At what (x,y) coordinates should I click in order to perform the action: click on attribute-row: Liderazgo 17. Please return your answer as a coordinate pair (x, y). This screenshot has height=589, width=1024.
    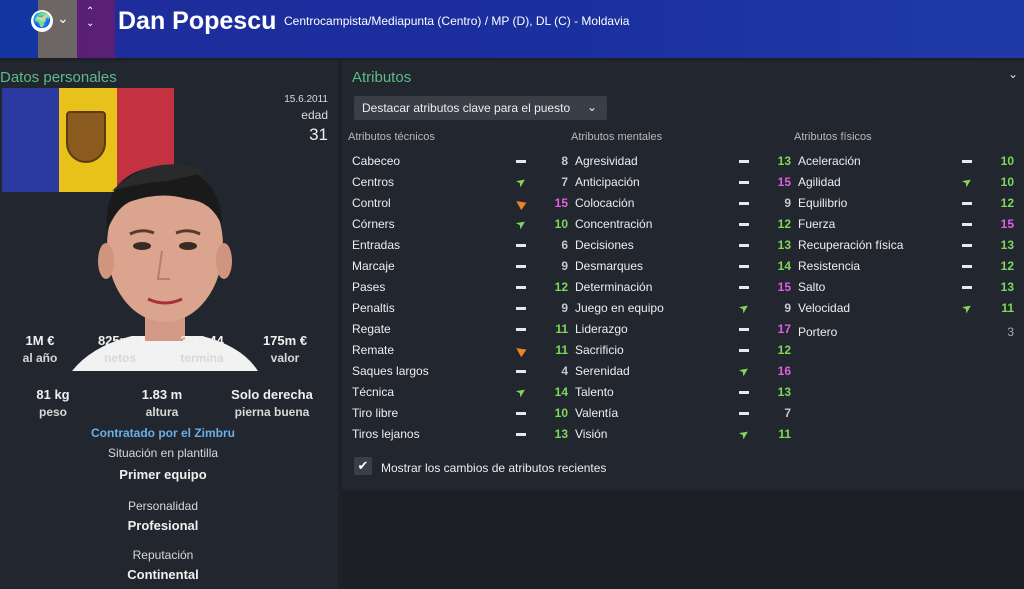
    Looking at the image, I should click on (681, 329).